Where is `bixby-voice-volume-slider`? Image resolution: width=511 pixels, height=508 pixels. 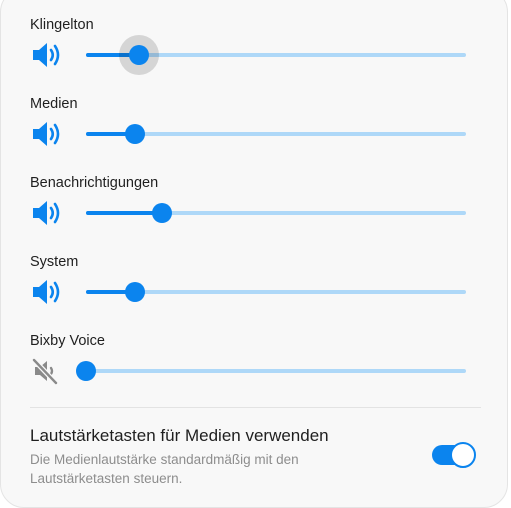
bixby-voice-volume-slider is located at coordinates (271, 371).